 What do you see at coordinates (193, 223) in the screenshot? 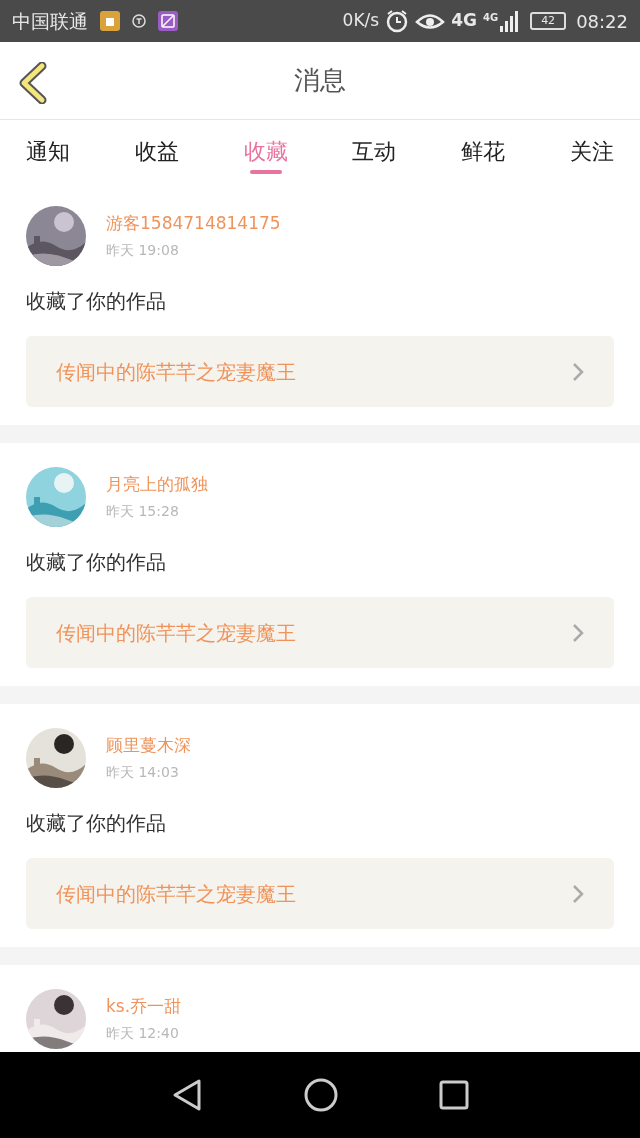
I see `user-name: 游客1584714814175` at bounding box center [193, 223].